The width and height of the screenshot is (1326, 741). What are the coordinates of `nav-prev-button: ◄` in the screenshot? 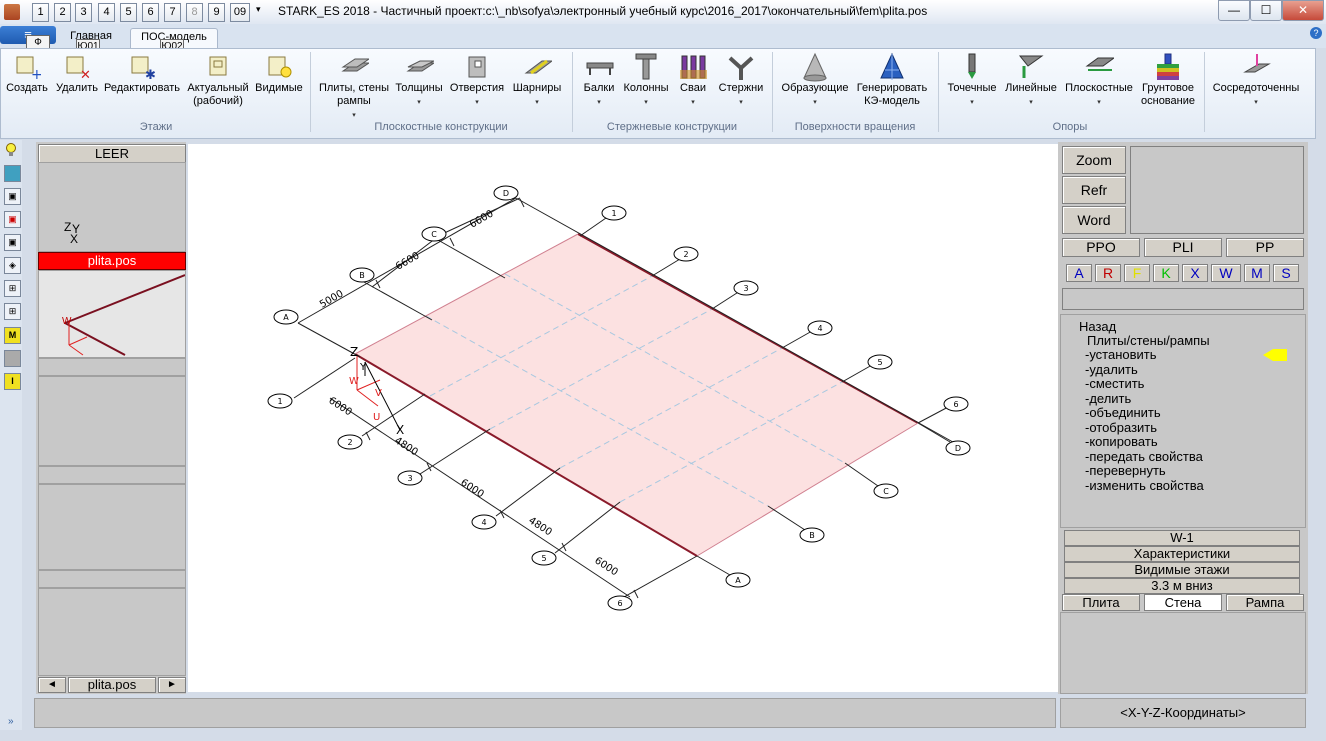 It's located at (52, 685).